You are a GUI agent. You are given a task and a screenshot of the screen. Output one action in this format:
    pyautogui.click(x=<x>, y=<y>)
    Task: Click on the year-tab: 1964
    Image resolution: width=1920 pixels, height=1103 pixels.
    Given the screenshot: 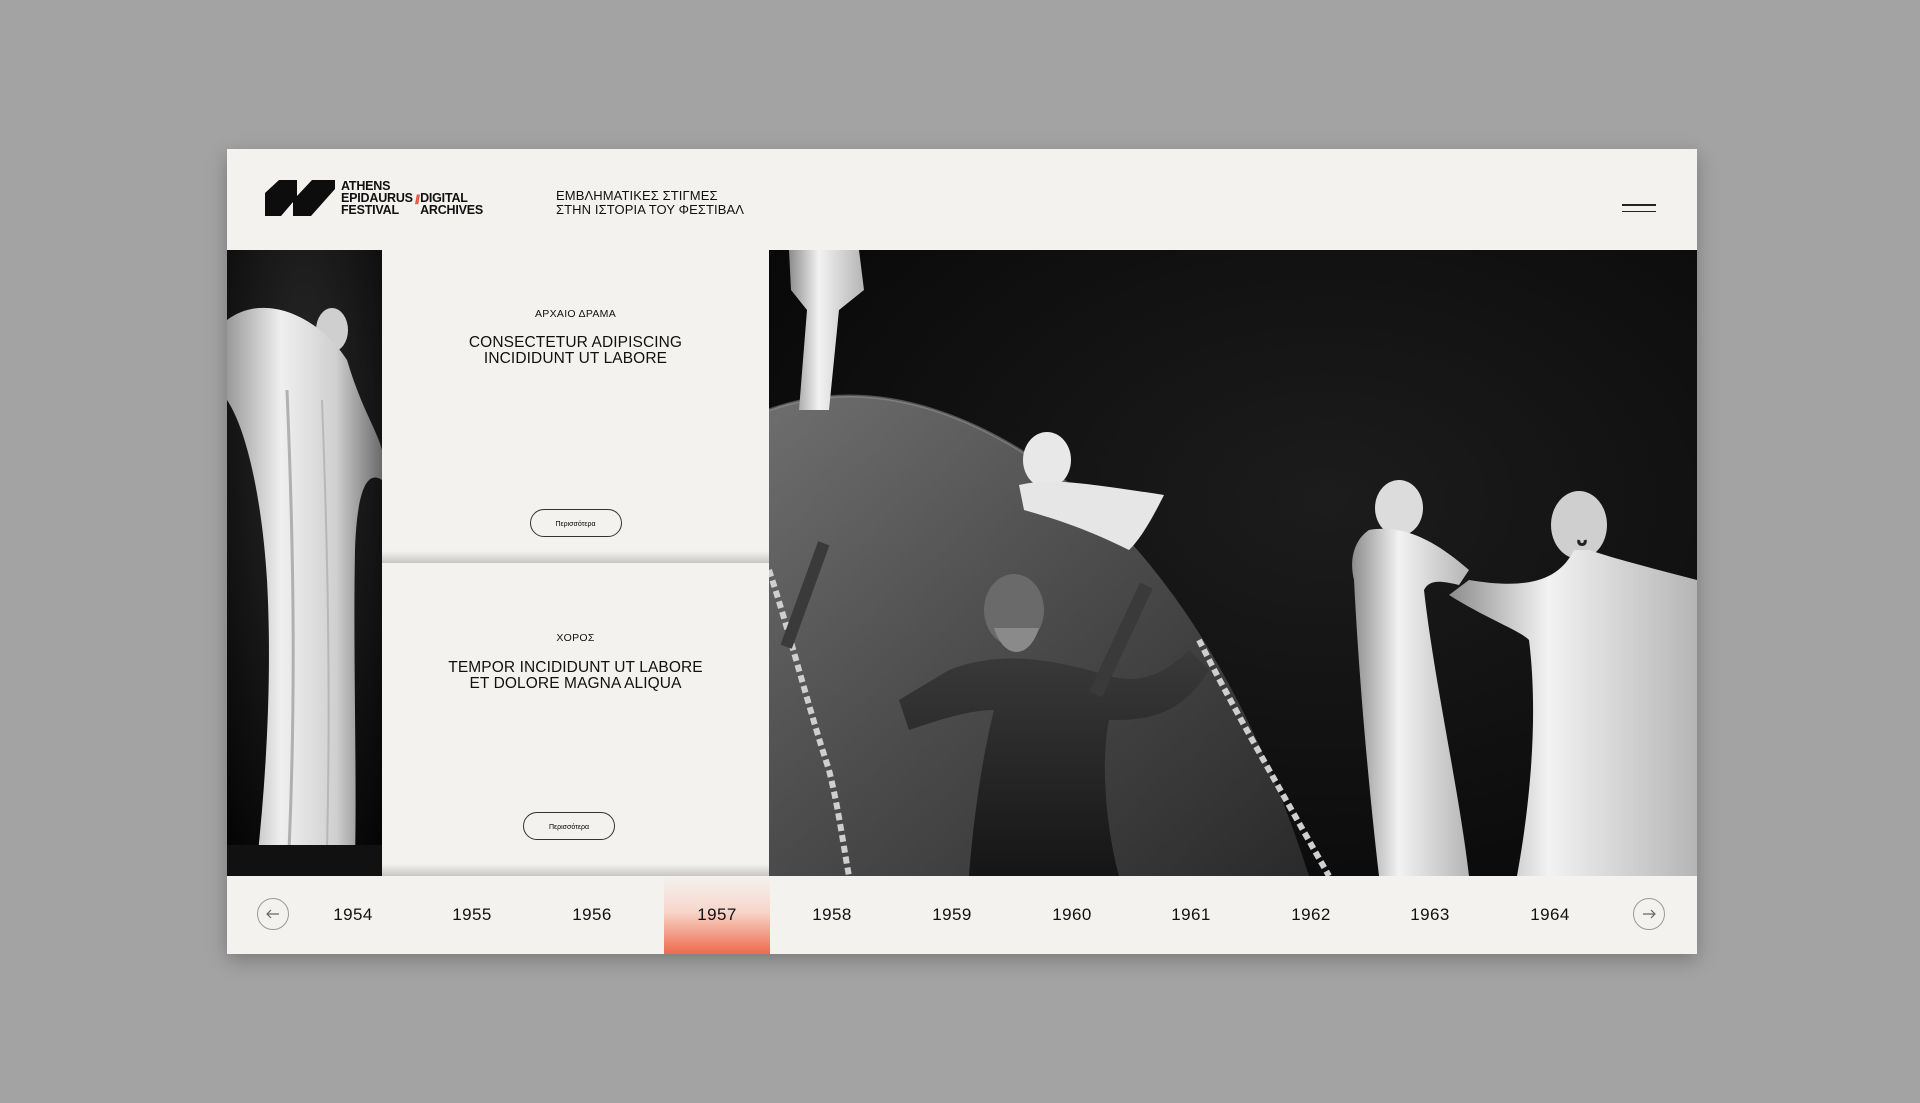 What is the action you would take?
    pyautogui.click(x=1550, y=915)
    